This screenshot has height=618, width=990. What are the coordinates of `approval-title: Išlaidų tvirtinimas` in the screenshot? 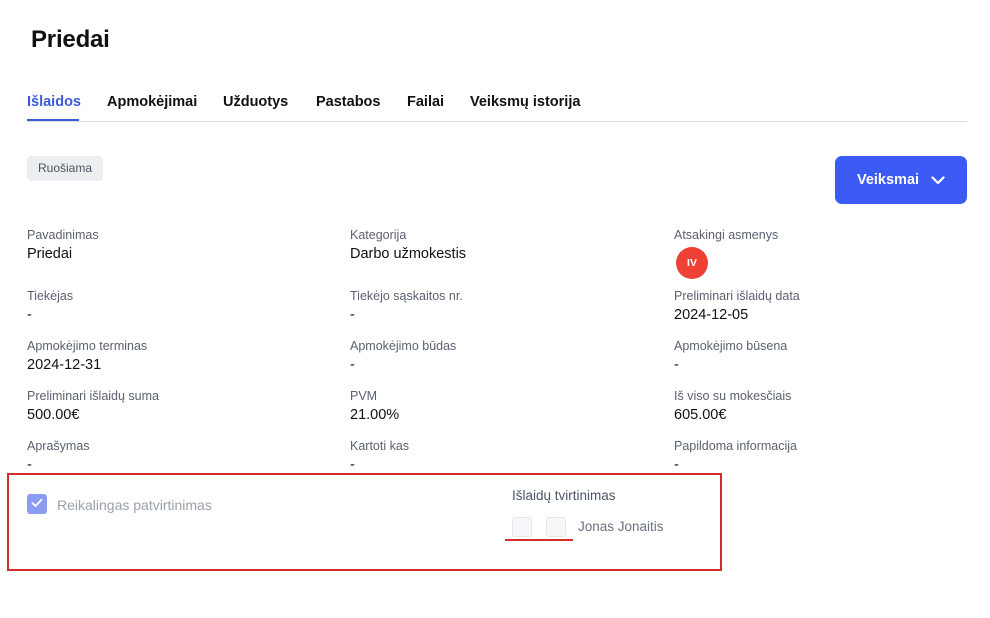 It's located at (564, 495).